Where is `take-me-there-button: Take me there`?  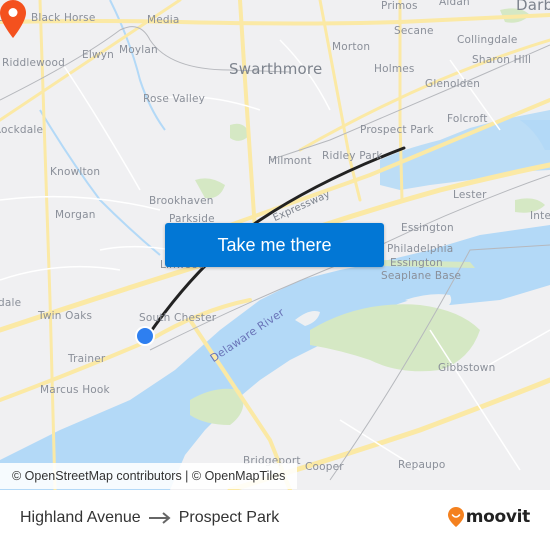
take-me-there-button: Take me there is located at coordinates (274, 245).